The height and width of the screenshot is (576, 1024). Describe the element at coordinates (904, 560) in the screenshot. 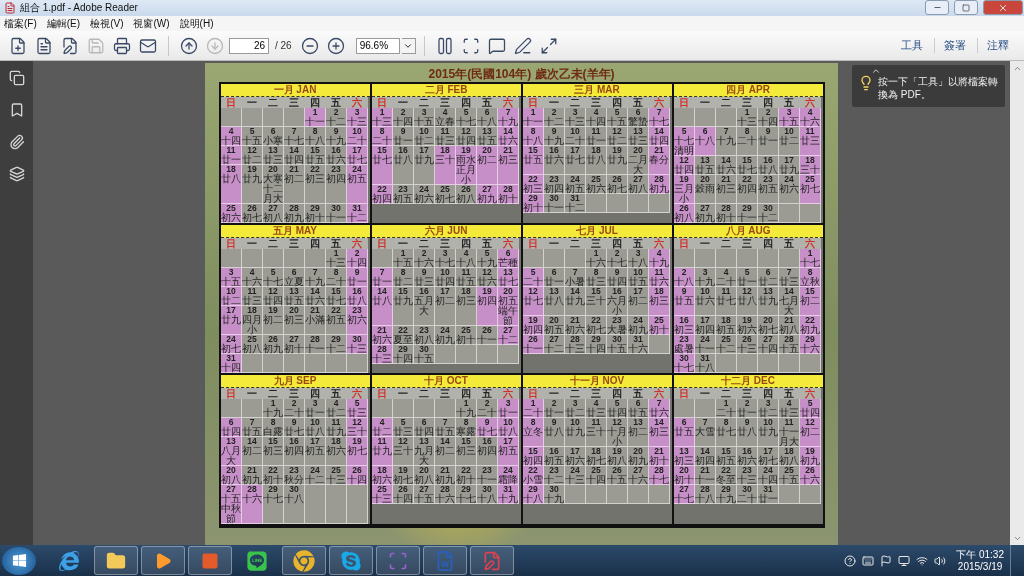

I see `monitor-icon` at that location.